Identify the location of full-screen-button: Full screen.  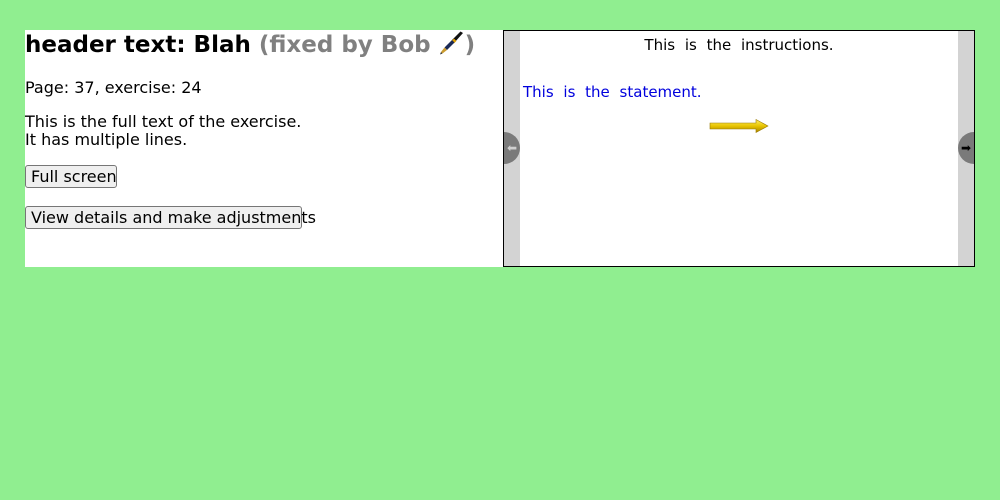
(71, 176).